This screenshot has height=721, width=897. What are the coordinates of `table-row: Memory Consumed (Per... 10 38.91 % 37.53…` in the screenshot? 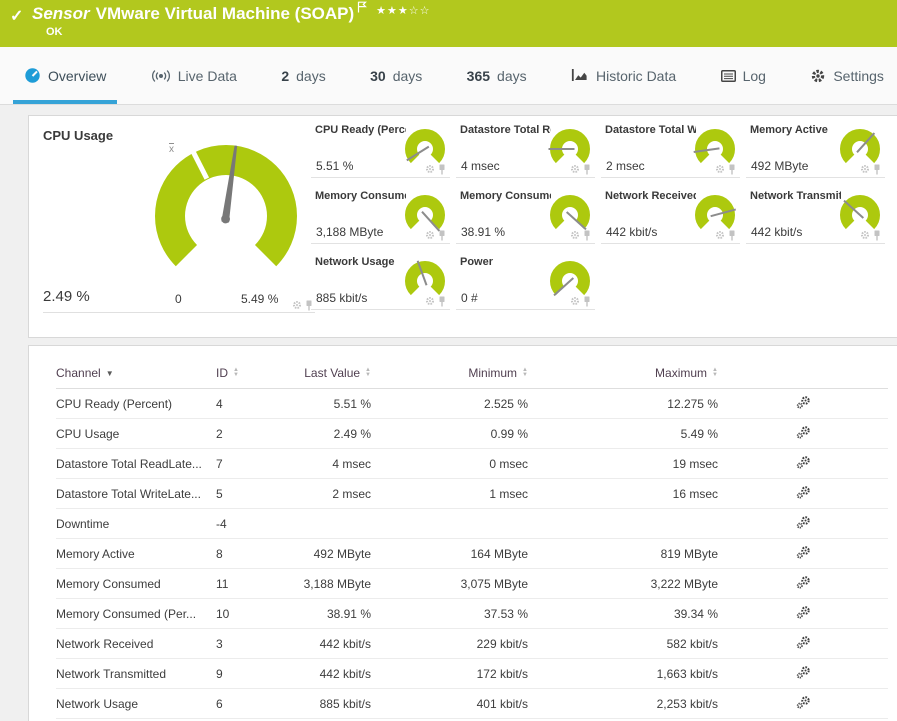 It's located at (472, 613).